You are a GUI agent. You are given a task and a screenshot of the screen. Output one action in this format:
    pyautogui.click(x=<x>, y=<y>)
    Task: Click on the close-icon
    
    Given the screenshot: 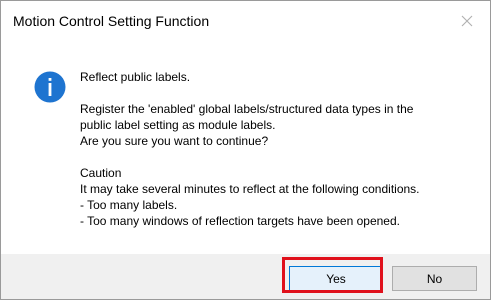 What is the action you would take?
    pyautogui.click(x=467, y=21)
    